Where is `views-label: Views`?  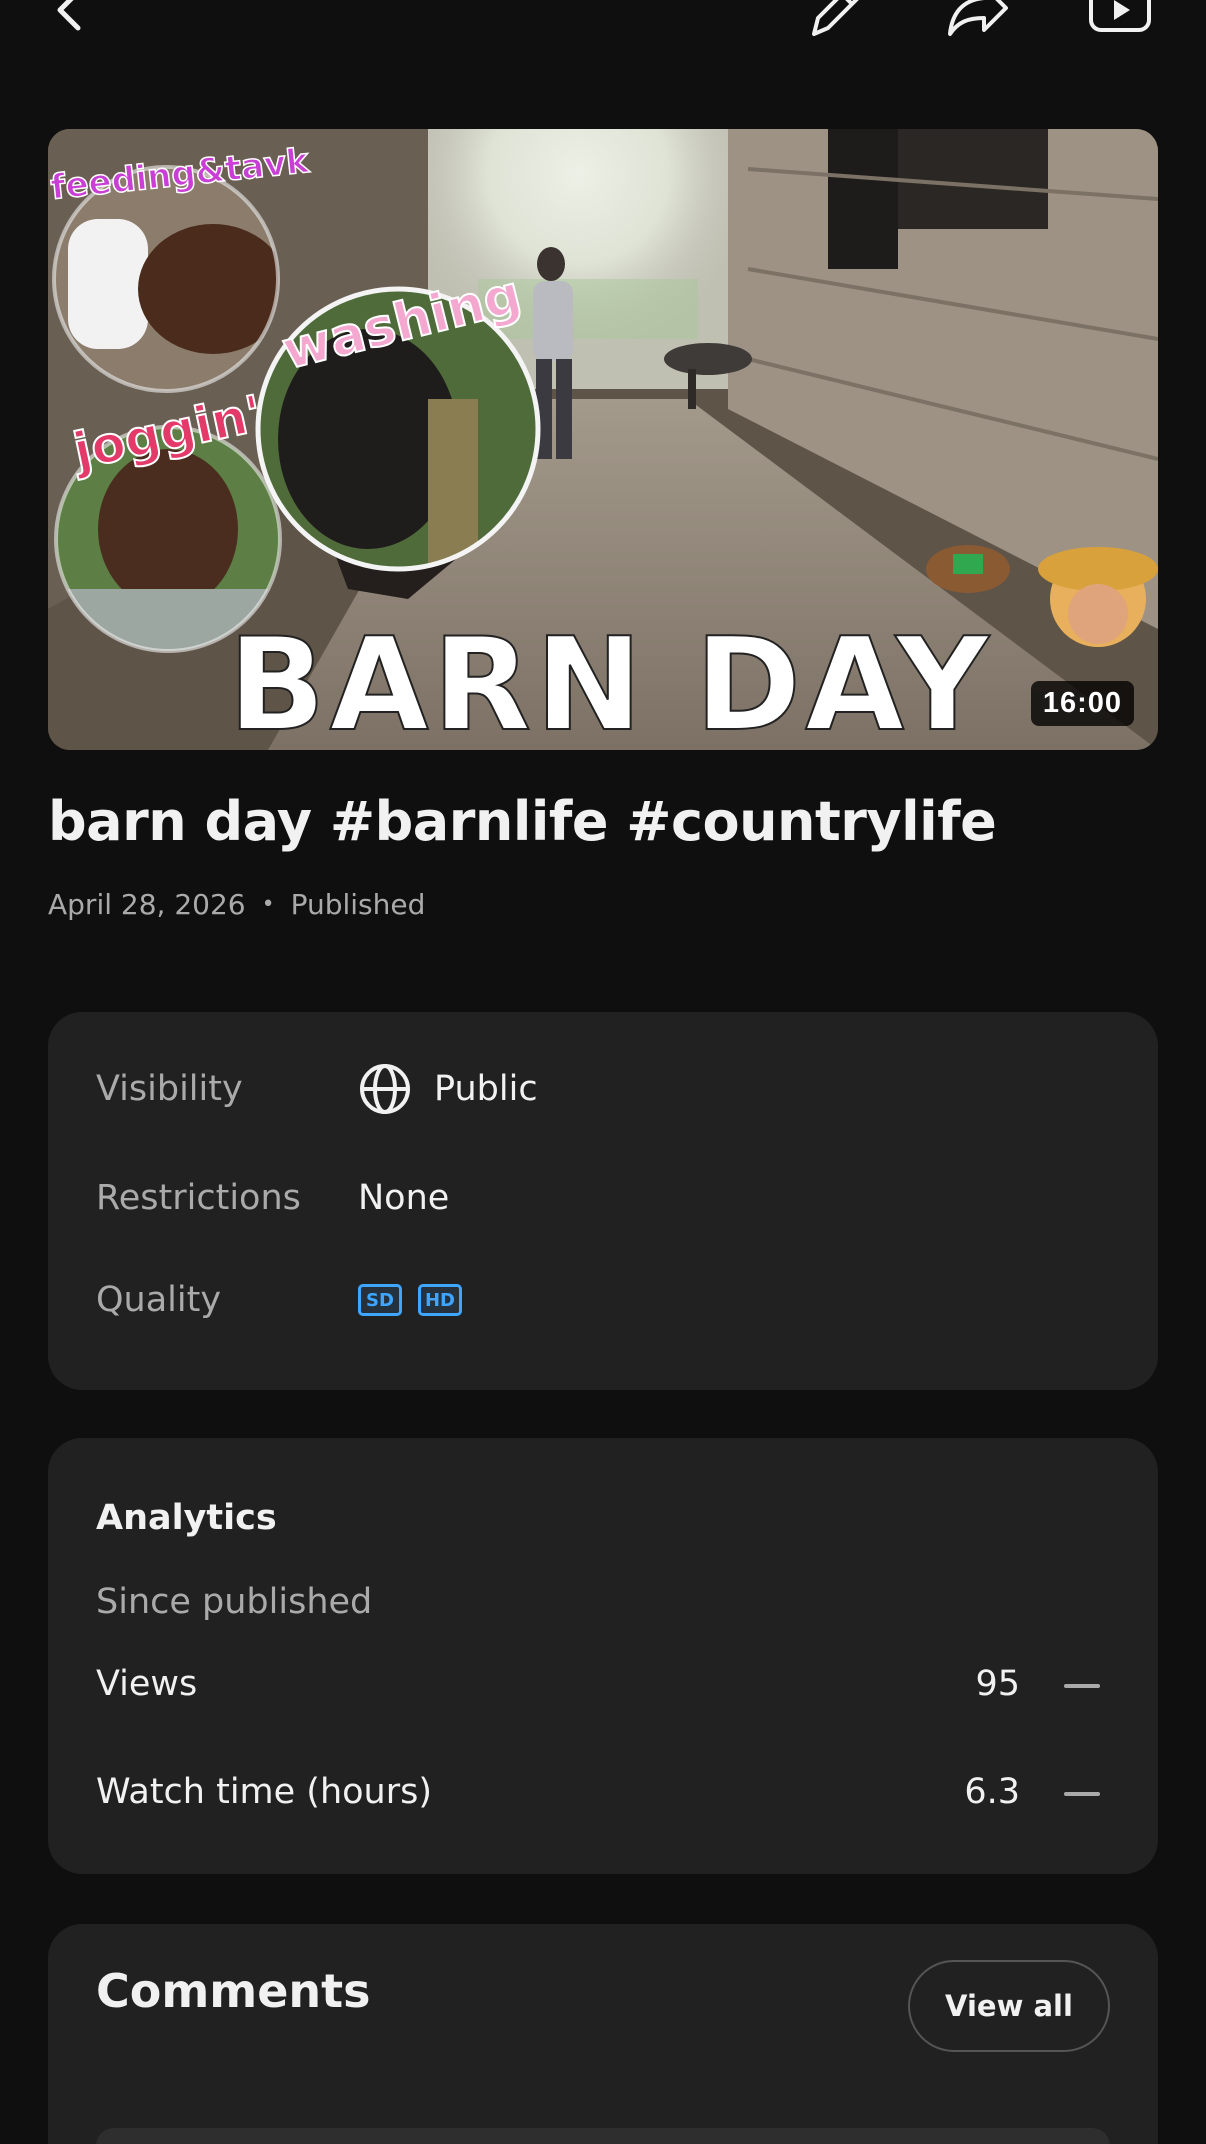
views-label: Views is located at coordinates (147, 1684).